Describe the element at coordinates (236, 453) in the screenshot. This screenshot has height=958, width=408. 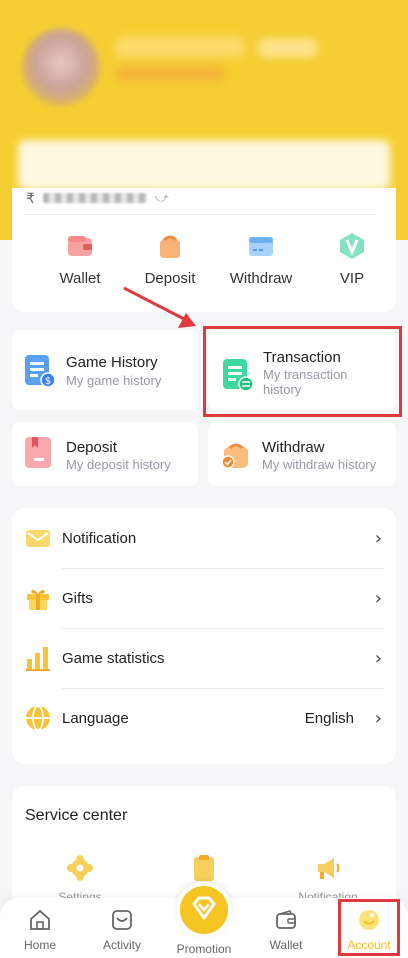
I see `purse-check-icon` at that location.